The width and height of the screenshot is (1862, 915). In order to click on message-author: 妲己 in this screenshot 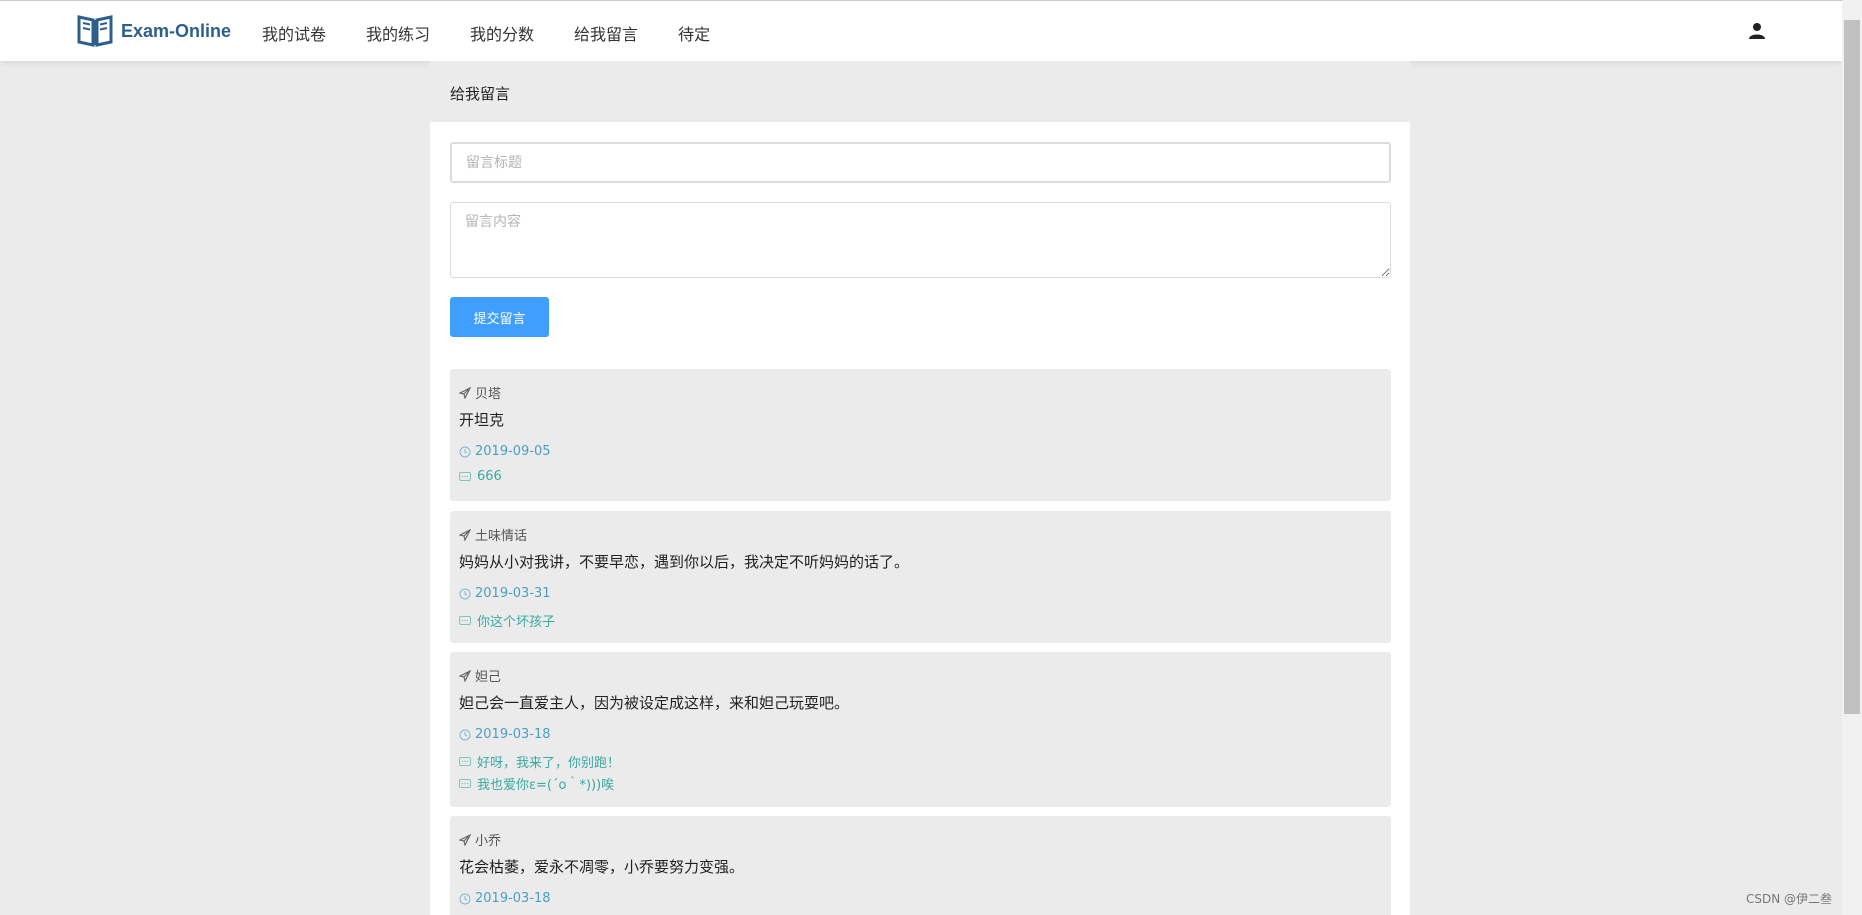, I will do `click(488, 677)`.